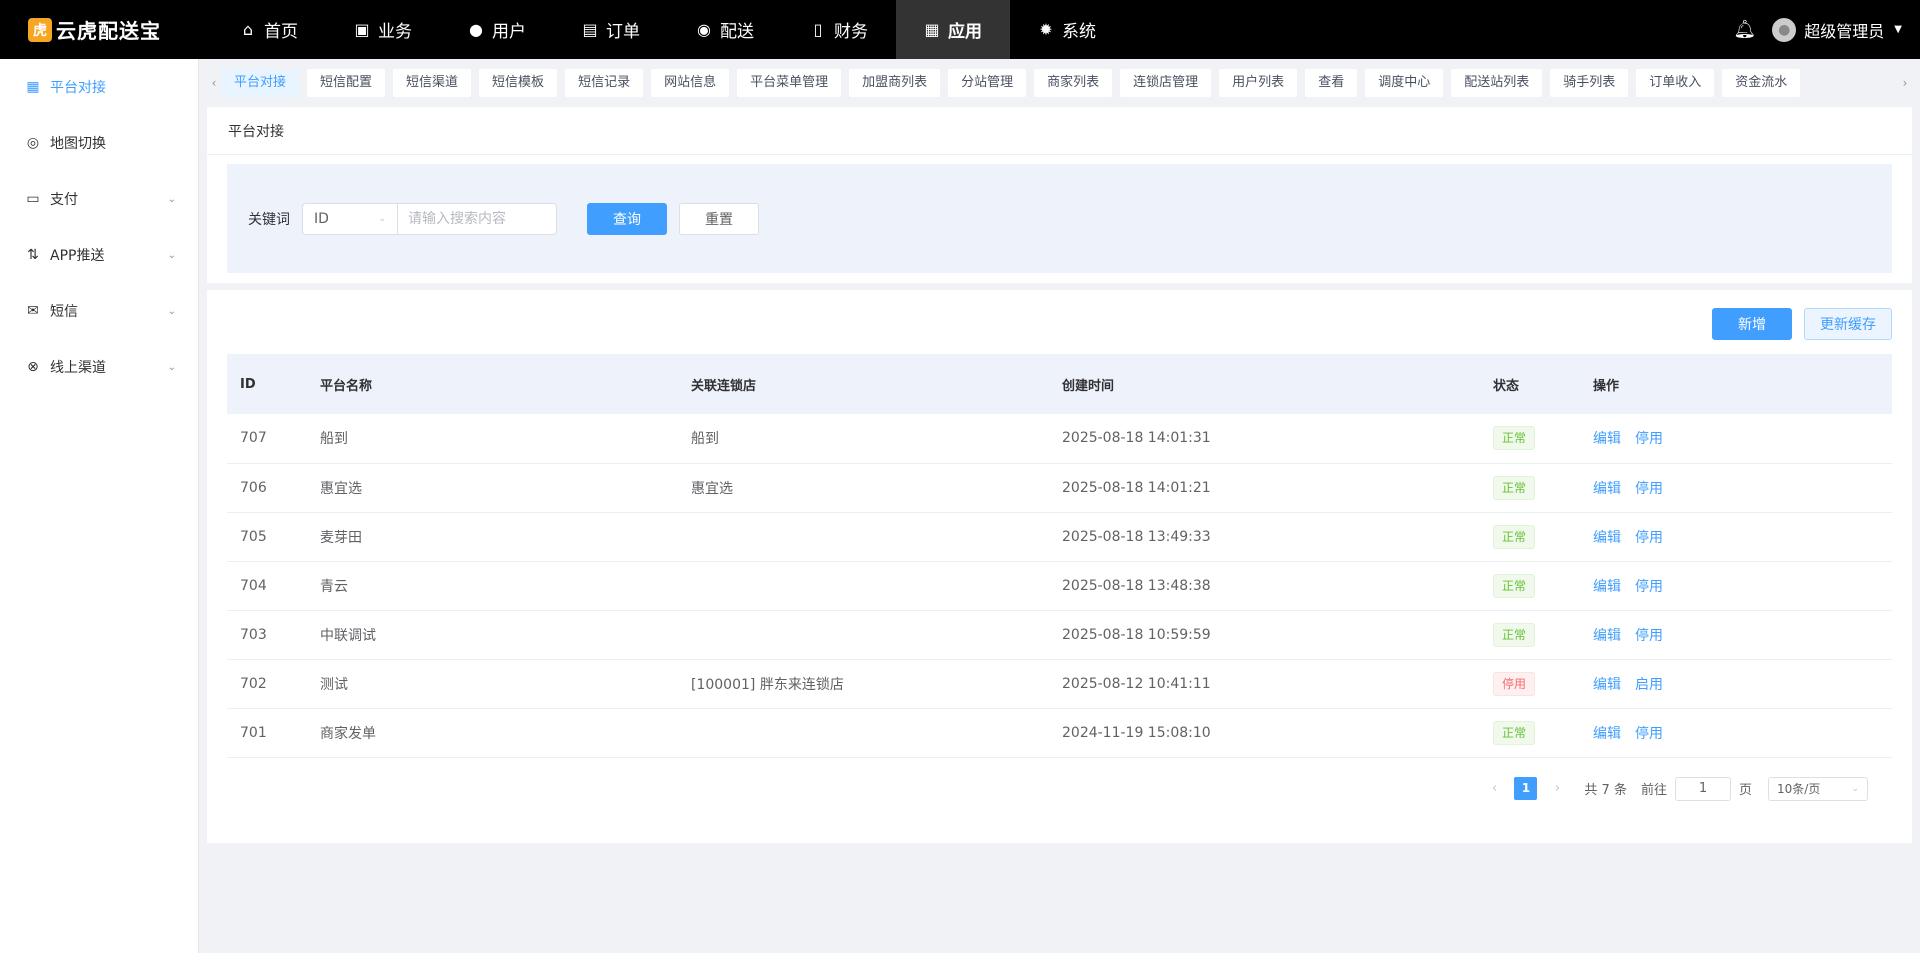 Image resolution: width=1920 pixels, height=953 pixels. Describe the element at coordinates (1702, 788) in the screenshot. I see `goto-page-input` at that location.